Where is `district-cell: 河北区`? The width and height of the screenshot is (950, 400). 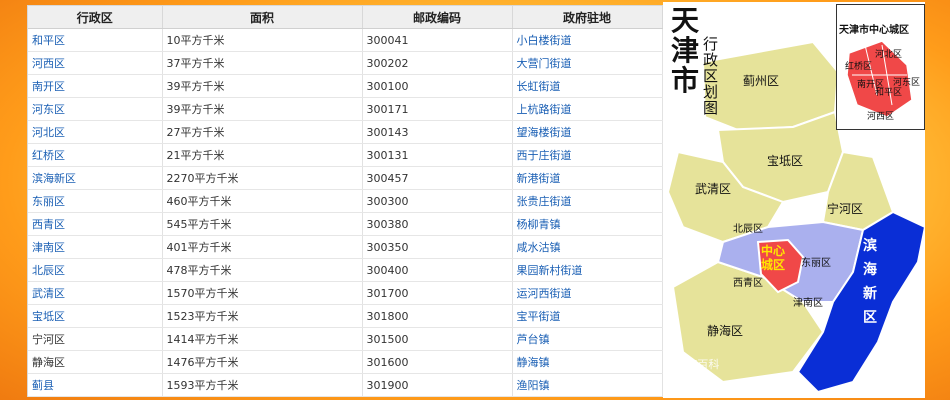
district-cell: 河北区 is located at coordinates (95, 132).